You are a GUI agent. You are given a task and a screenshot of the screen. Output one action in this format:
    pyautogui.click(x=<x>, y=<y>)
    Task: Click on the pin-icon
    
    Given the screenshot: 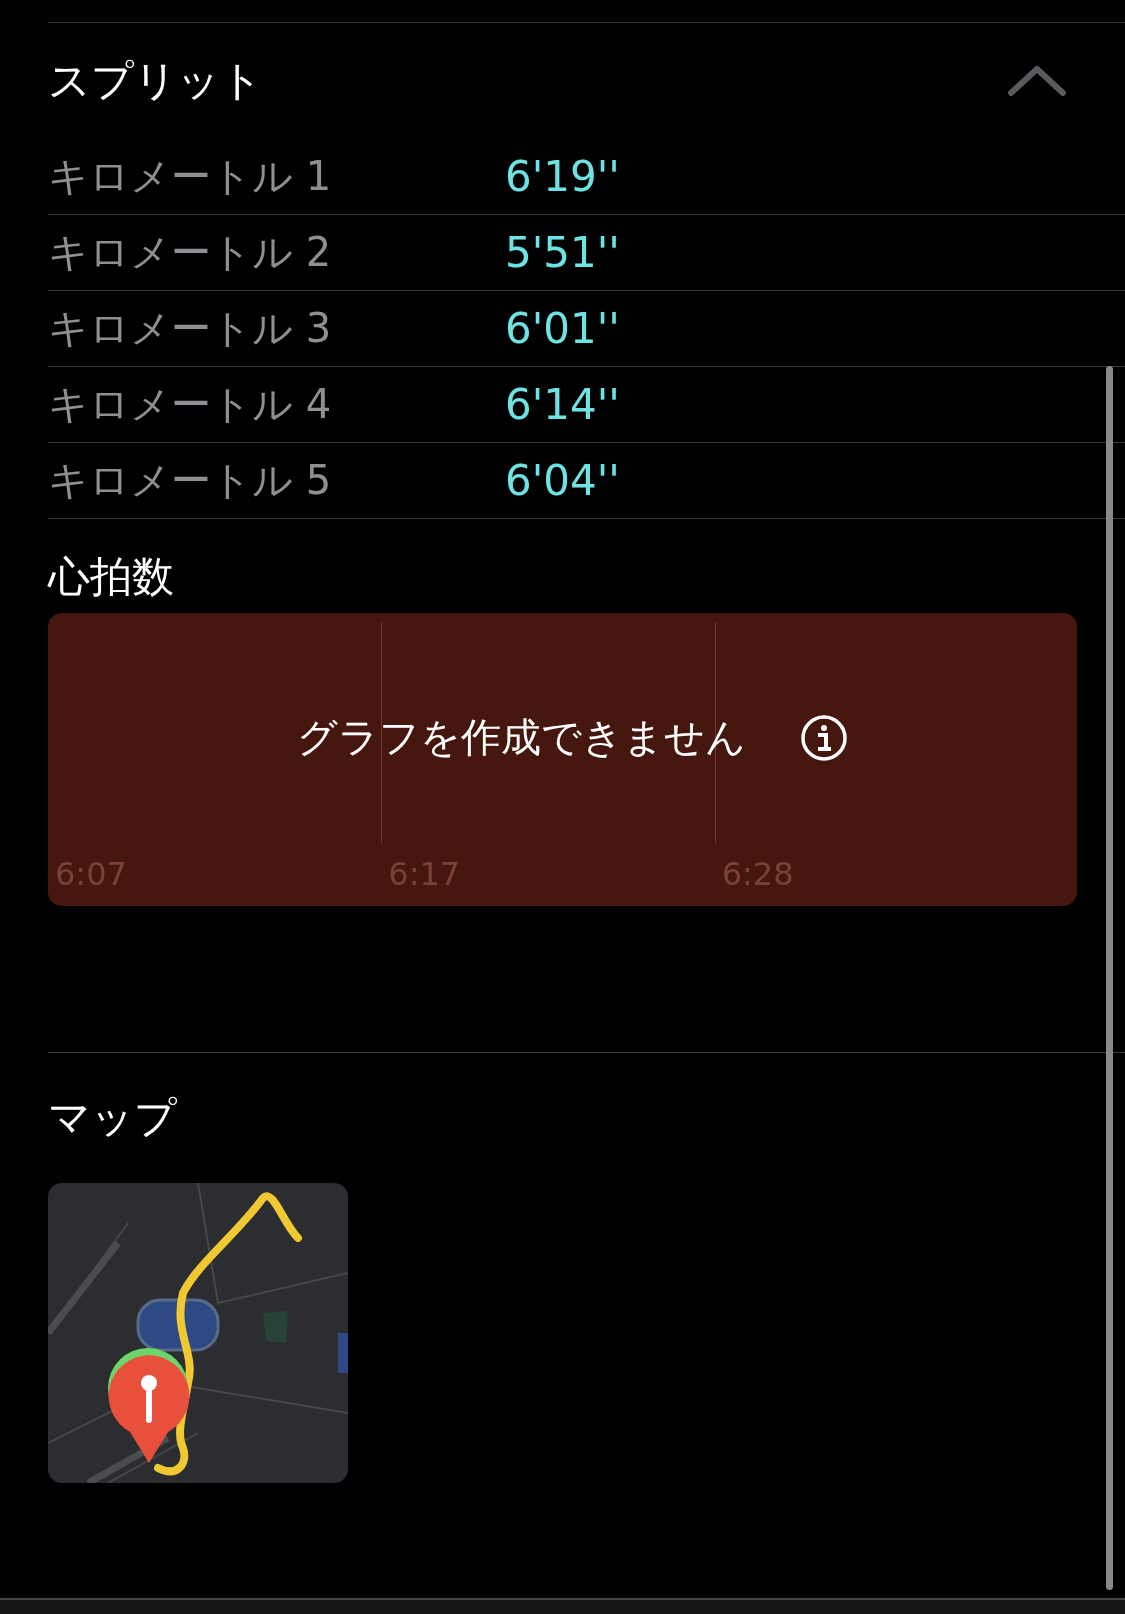 What is the action you would take?
    pyautogui.click(x=149, y=1409)
    